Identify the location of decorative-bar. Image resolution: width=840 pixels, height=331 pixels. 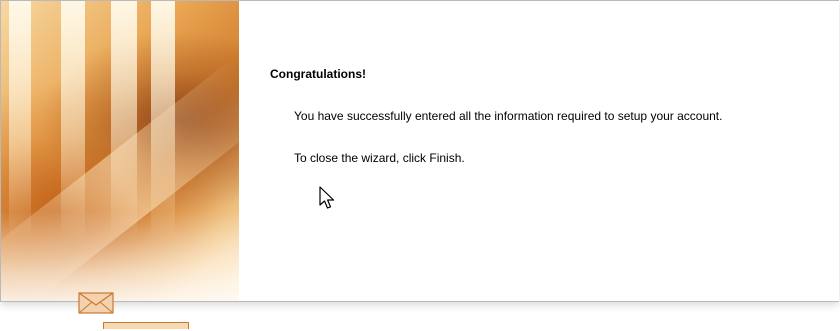
(146, 325).